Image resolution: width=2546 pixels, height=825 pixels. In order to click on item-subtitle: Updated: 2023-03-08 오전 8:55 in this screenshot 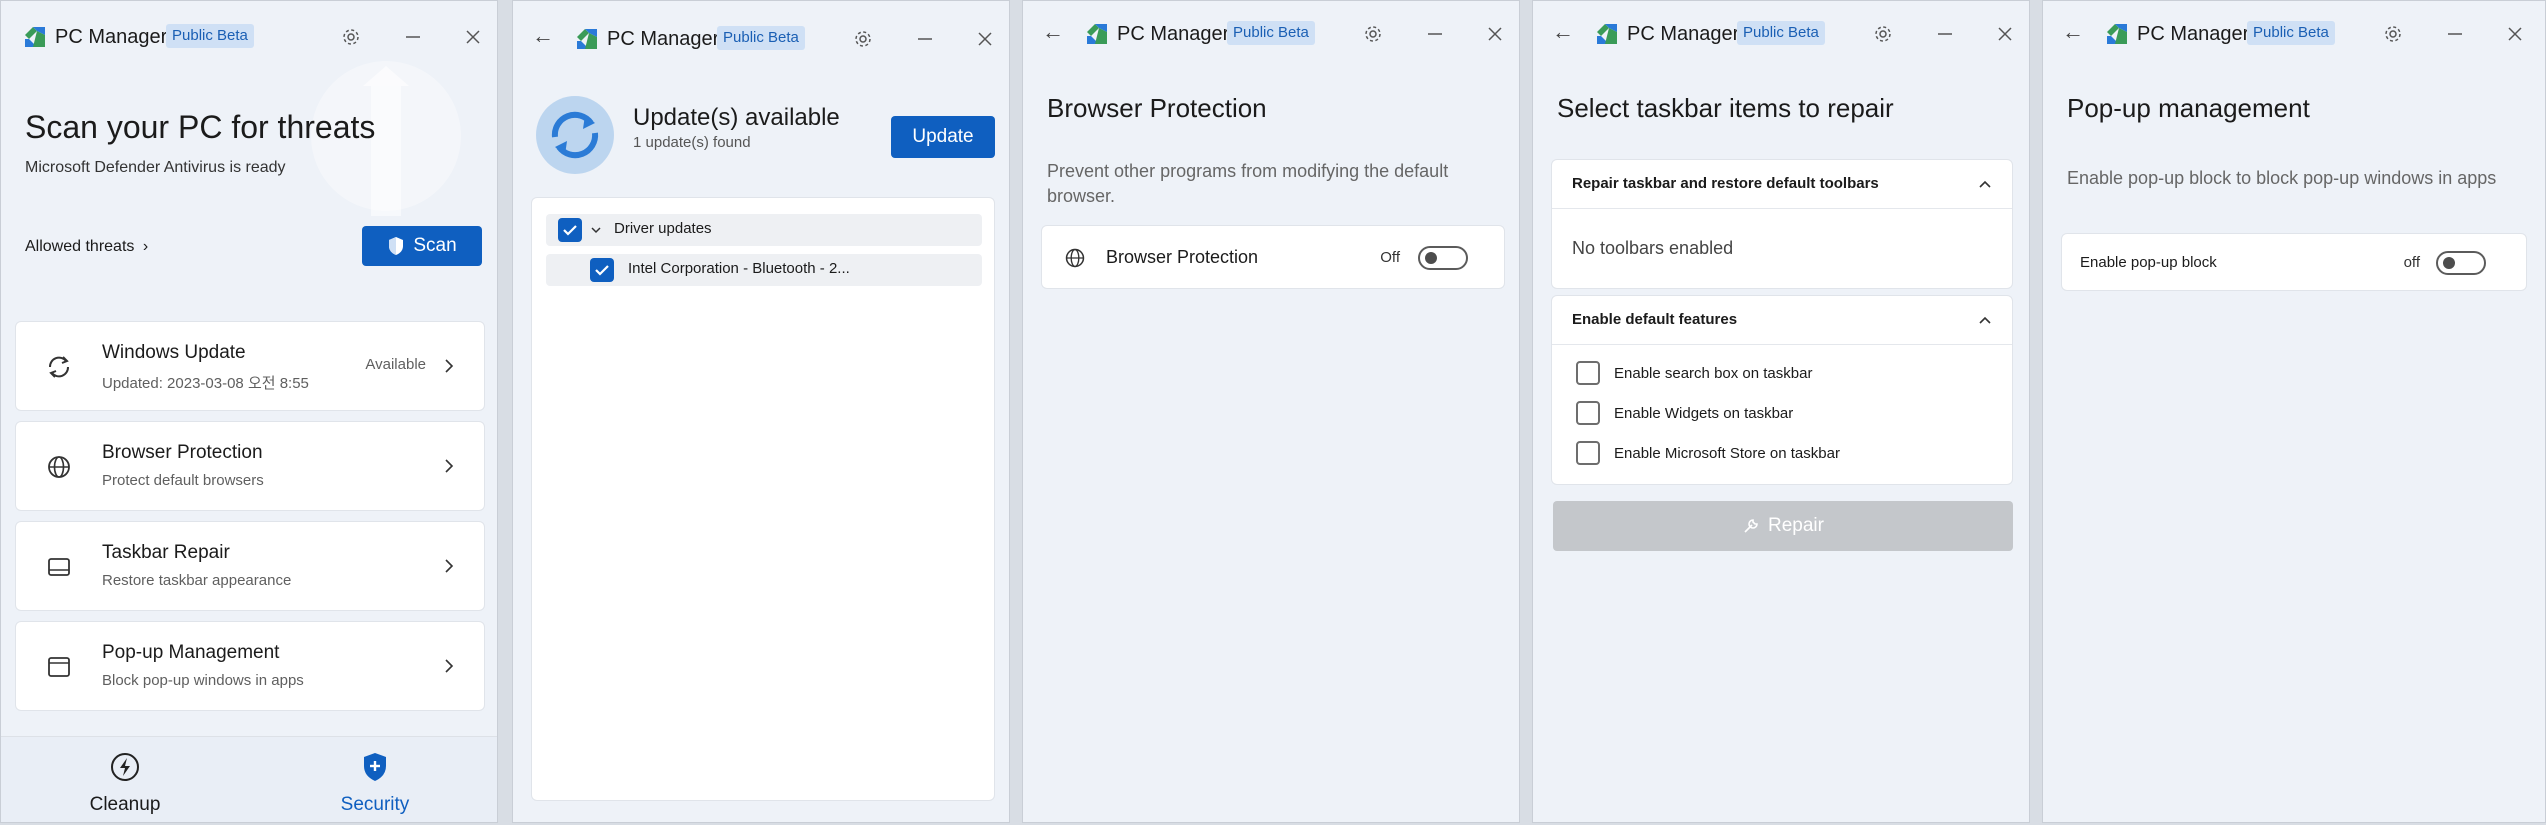, I will do `click(205, 383)`.